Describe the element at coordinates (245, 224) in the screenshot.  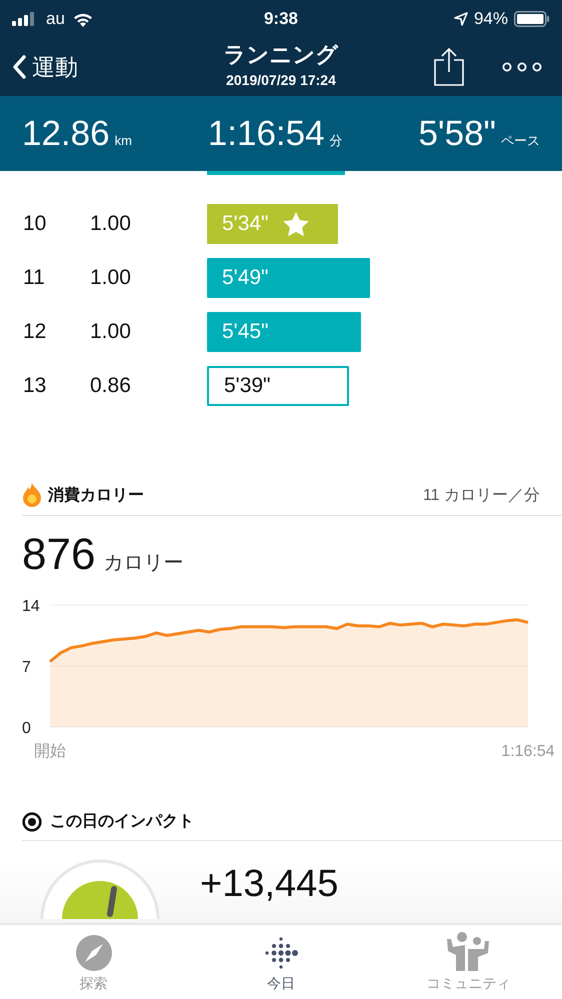
I see `pace-value: 5'34"` at that location.